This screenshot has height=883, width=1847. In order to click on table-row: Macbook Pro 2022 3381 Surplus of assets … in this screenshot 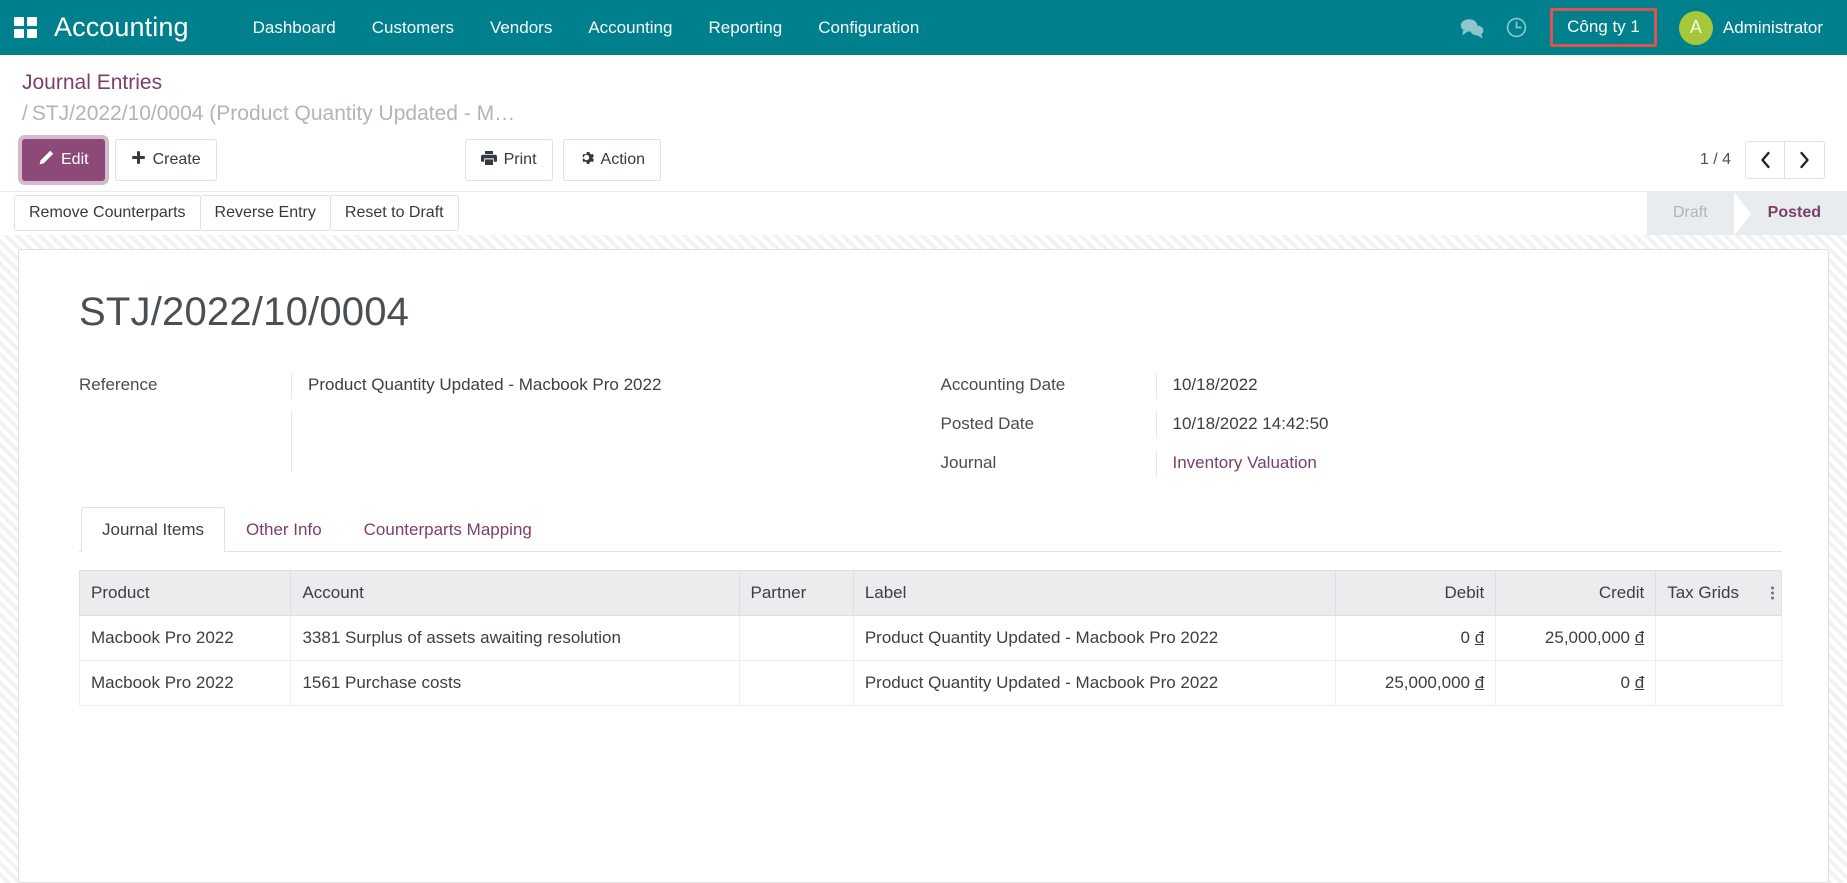, I will do `click(930, 638)`.